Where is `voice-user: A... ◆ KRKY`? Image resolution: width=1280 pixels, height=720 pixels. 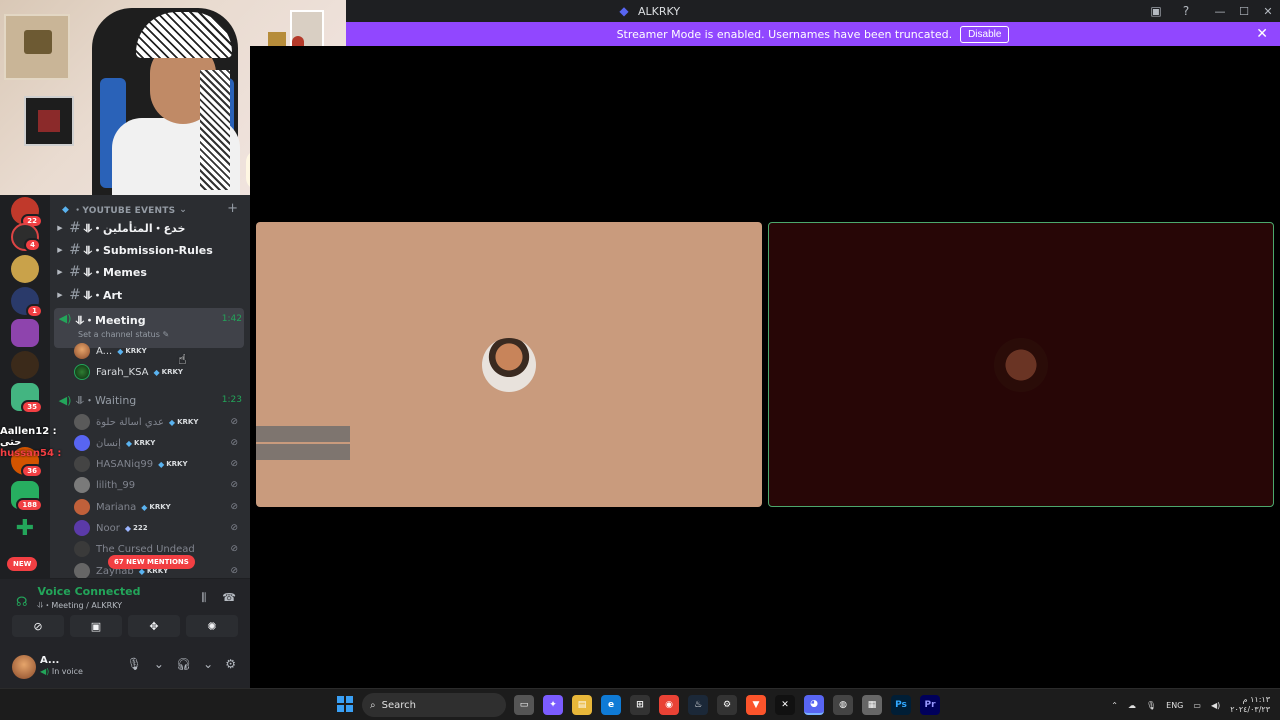 voice-user: A... ◆ KRKY is located at coordinates (157, 351).